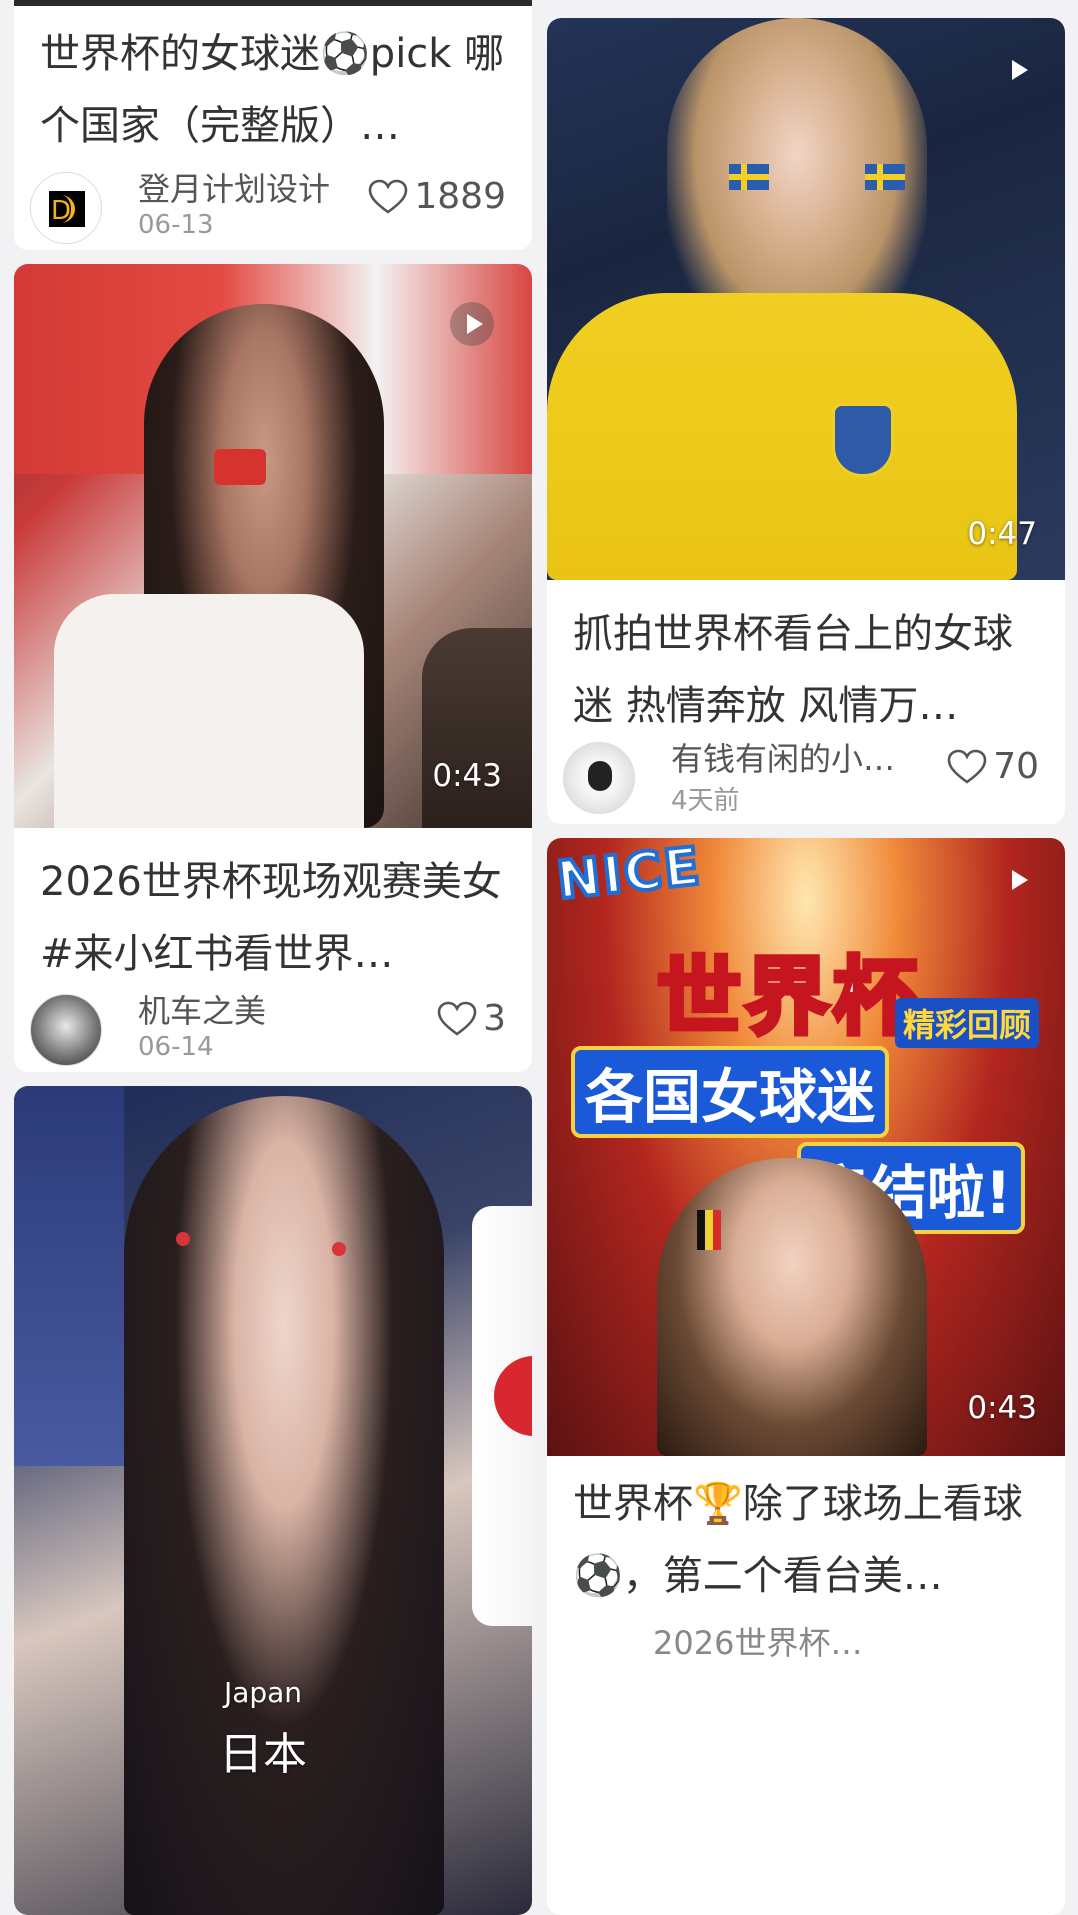 Image resolution: width=1078 pixels, height=1915 pixels. What do you see at coordinates (176, 225) in the screenshot?
I see `post-date: 06-13` at bounding box center [176, 225].